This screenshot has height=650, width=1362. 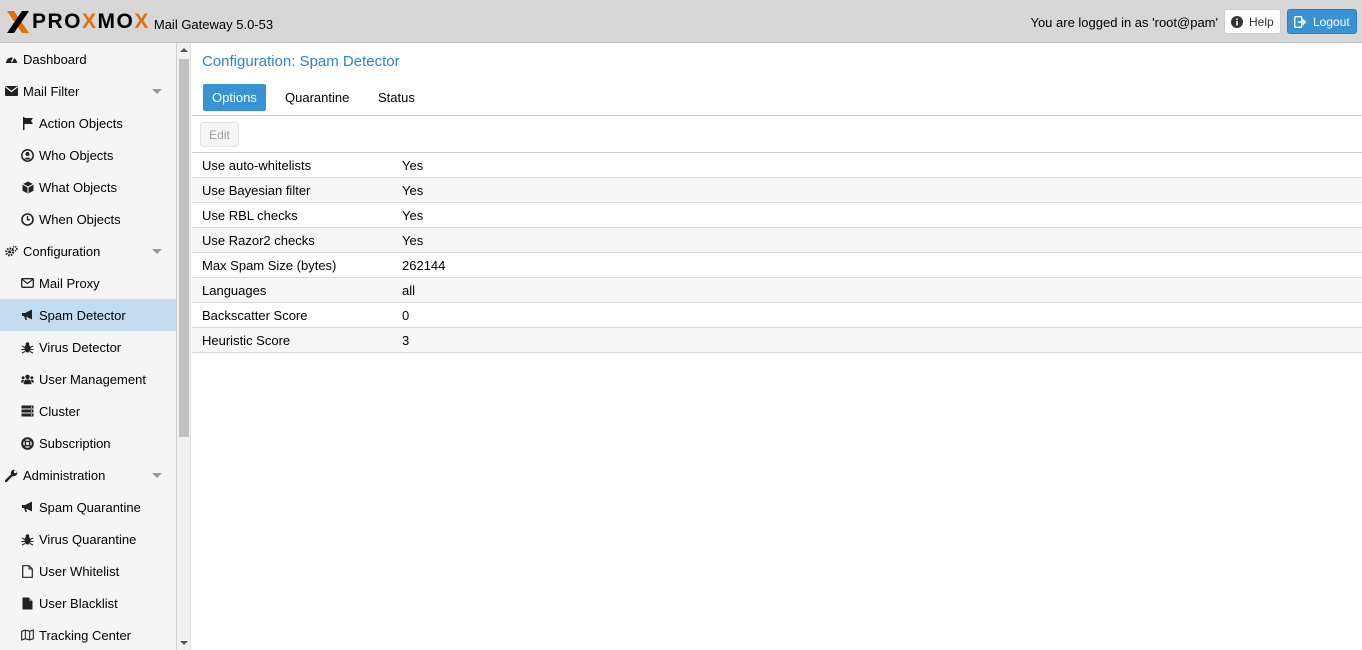 I want to click on sidebar-item-virus-quarantine: Virus Quarantine, so click(x=88, y=539).